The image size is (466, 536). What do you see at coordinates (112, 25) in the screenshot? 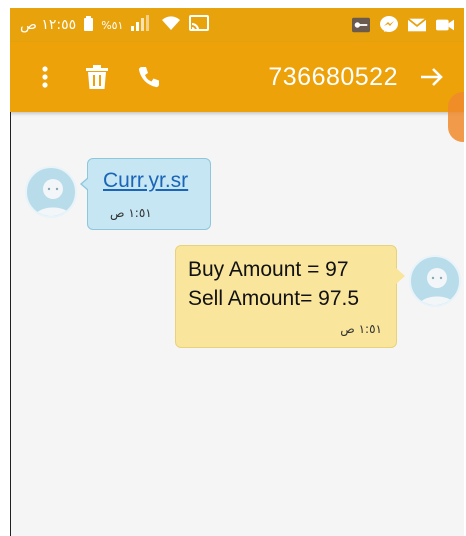
I see `battery-percent: %٥١` at bounding box center [112, 25].